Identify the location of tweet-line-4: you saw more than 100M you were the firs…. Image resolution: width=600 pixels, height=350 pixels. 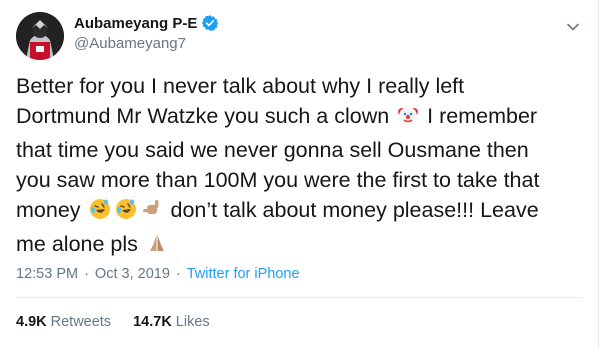
(278, 180).